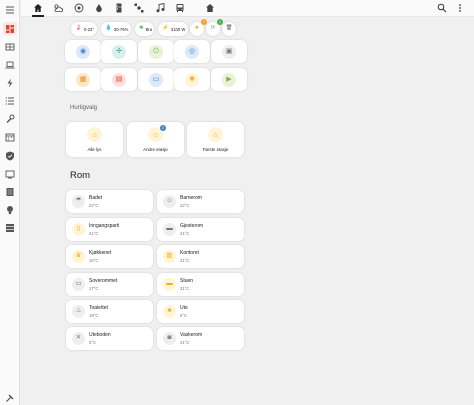 The width and height of the screenshot is (474, 405). Describe the element at coordinates (10, 173) in the screenshot. I see `tv-icon` at that location.